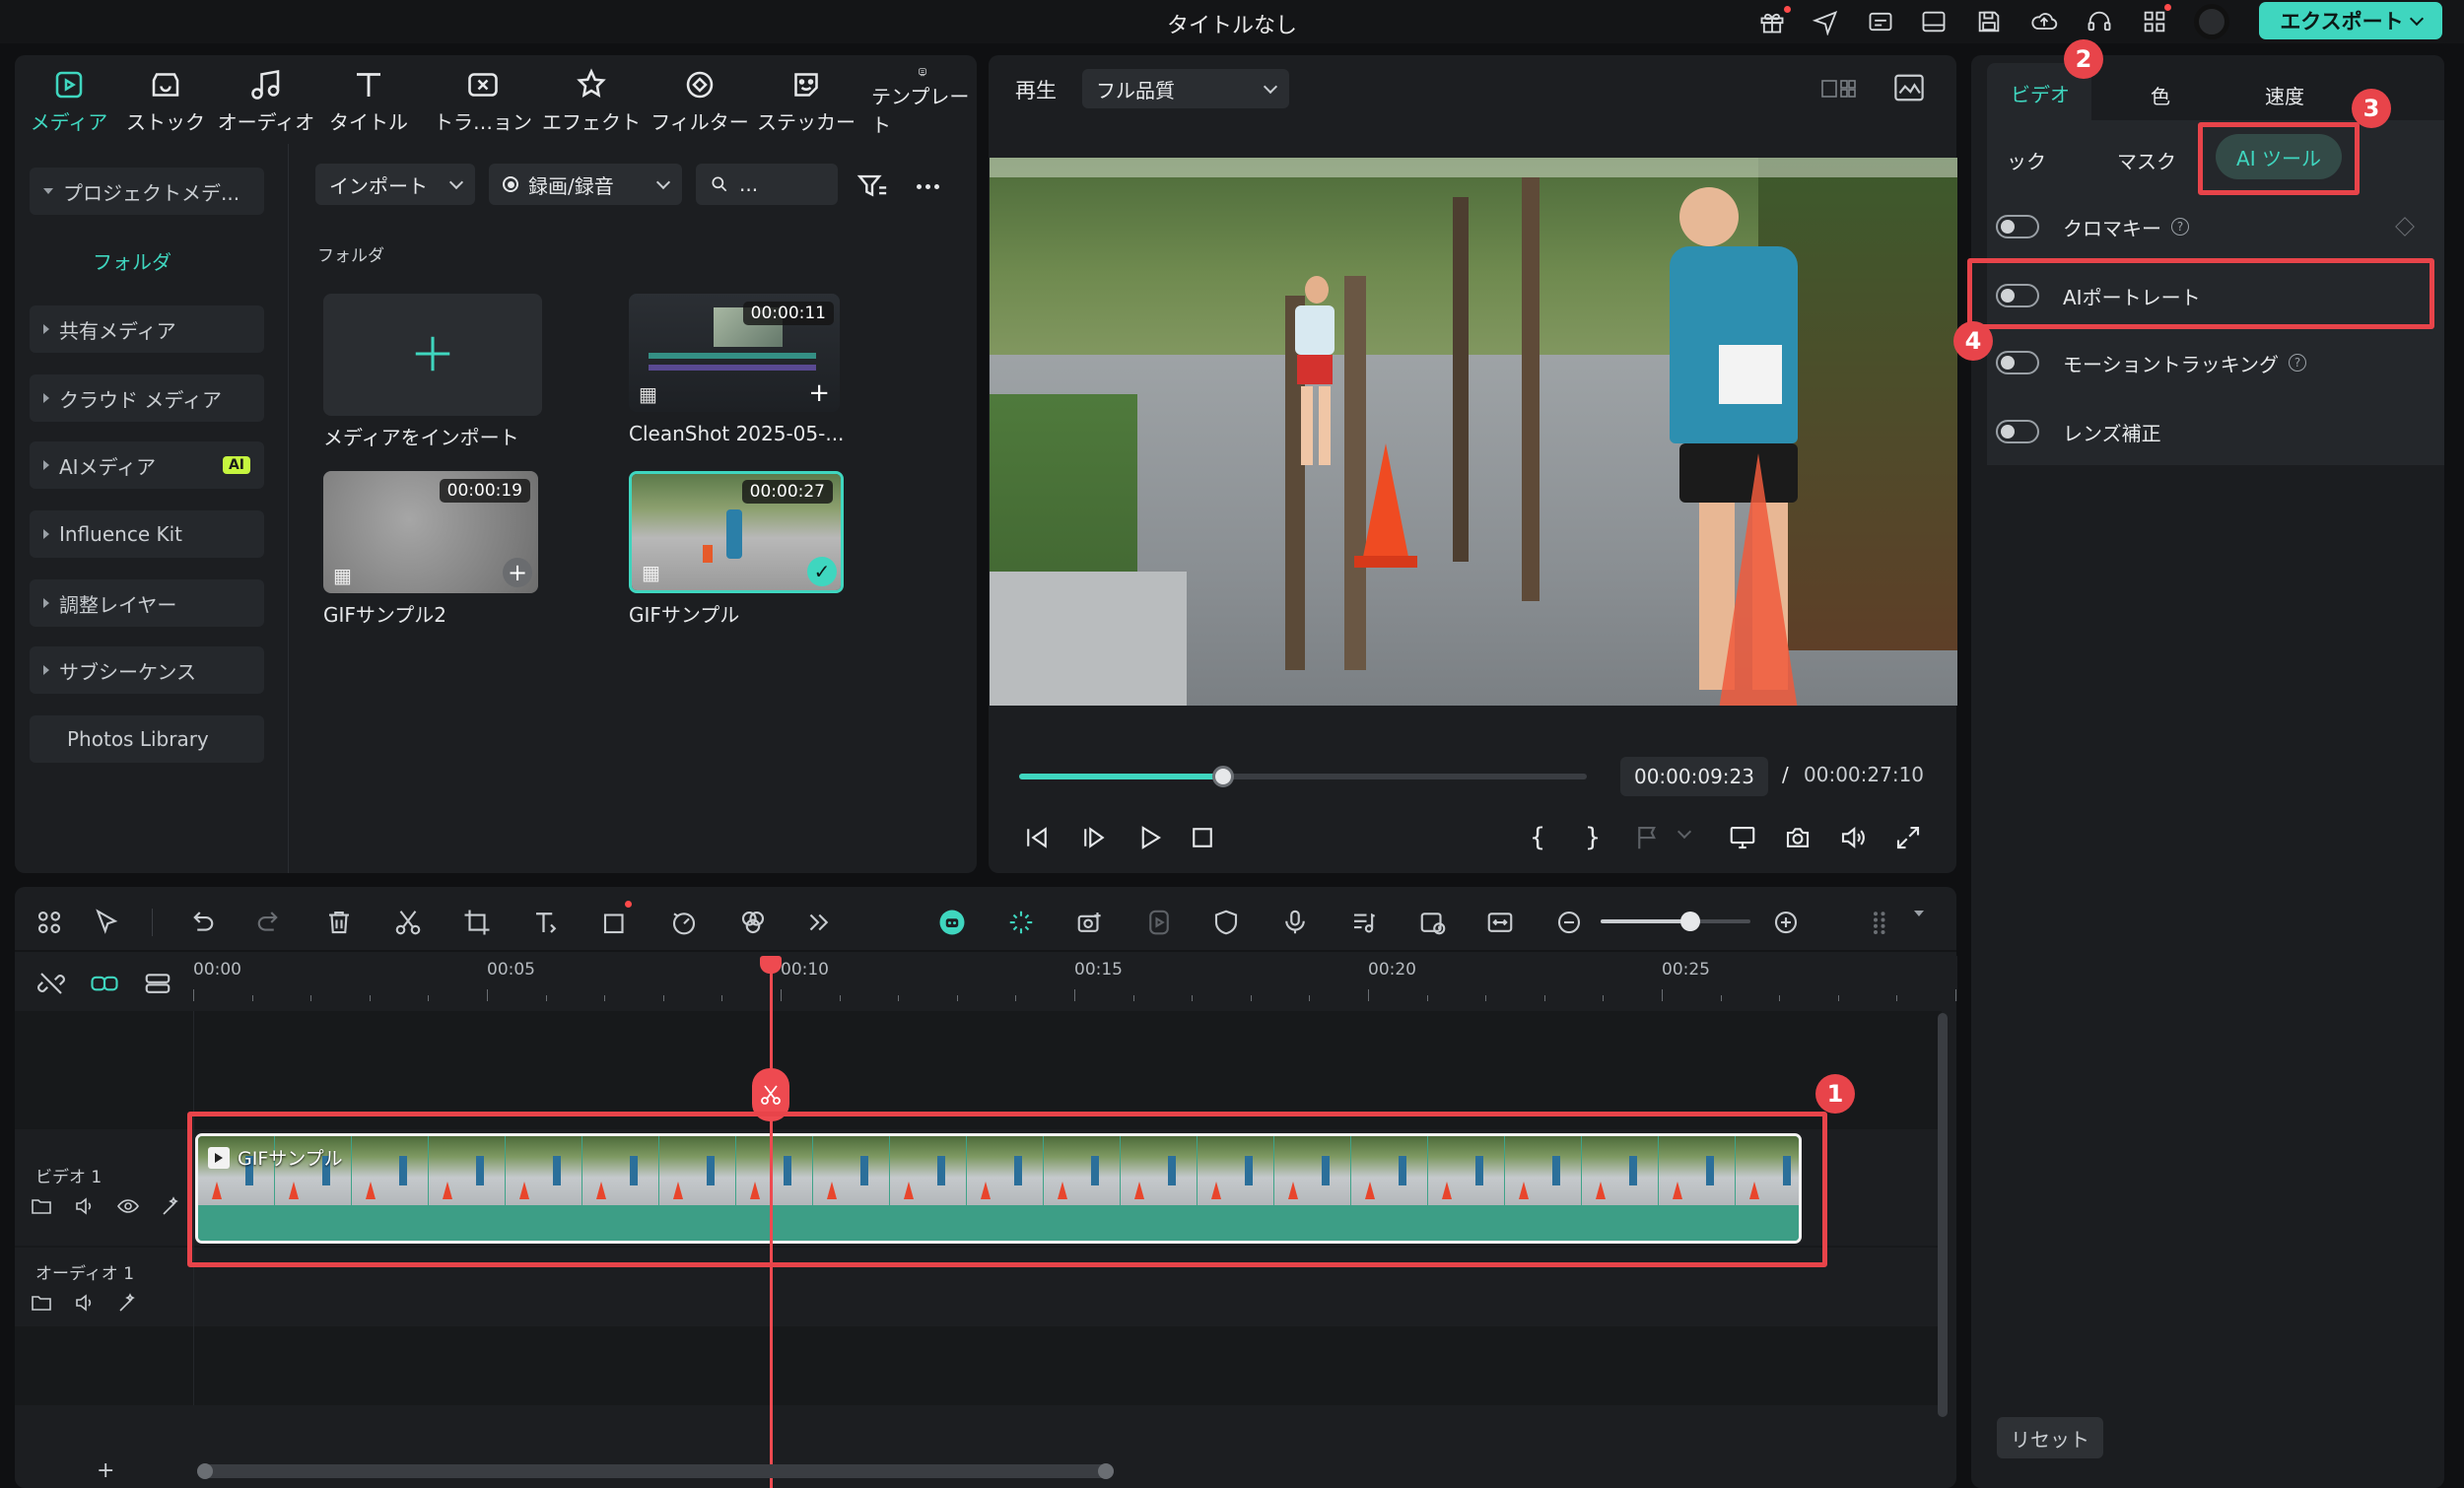 This screenshot has height=1488, width=2464. Describe the element at coordinates (2099, 22) in the screenshot. I see `headset-icon` at that location.